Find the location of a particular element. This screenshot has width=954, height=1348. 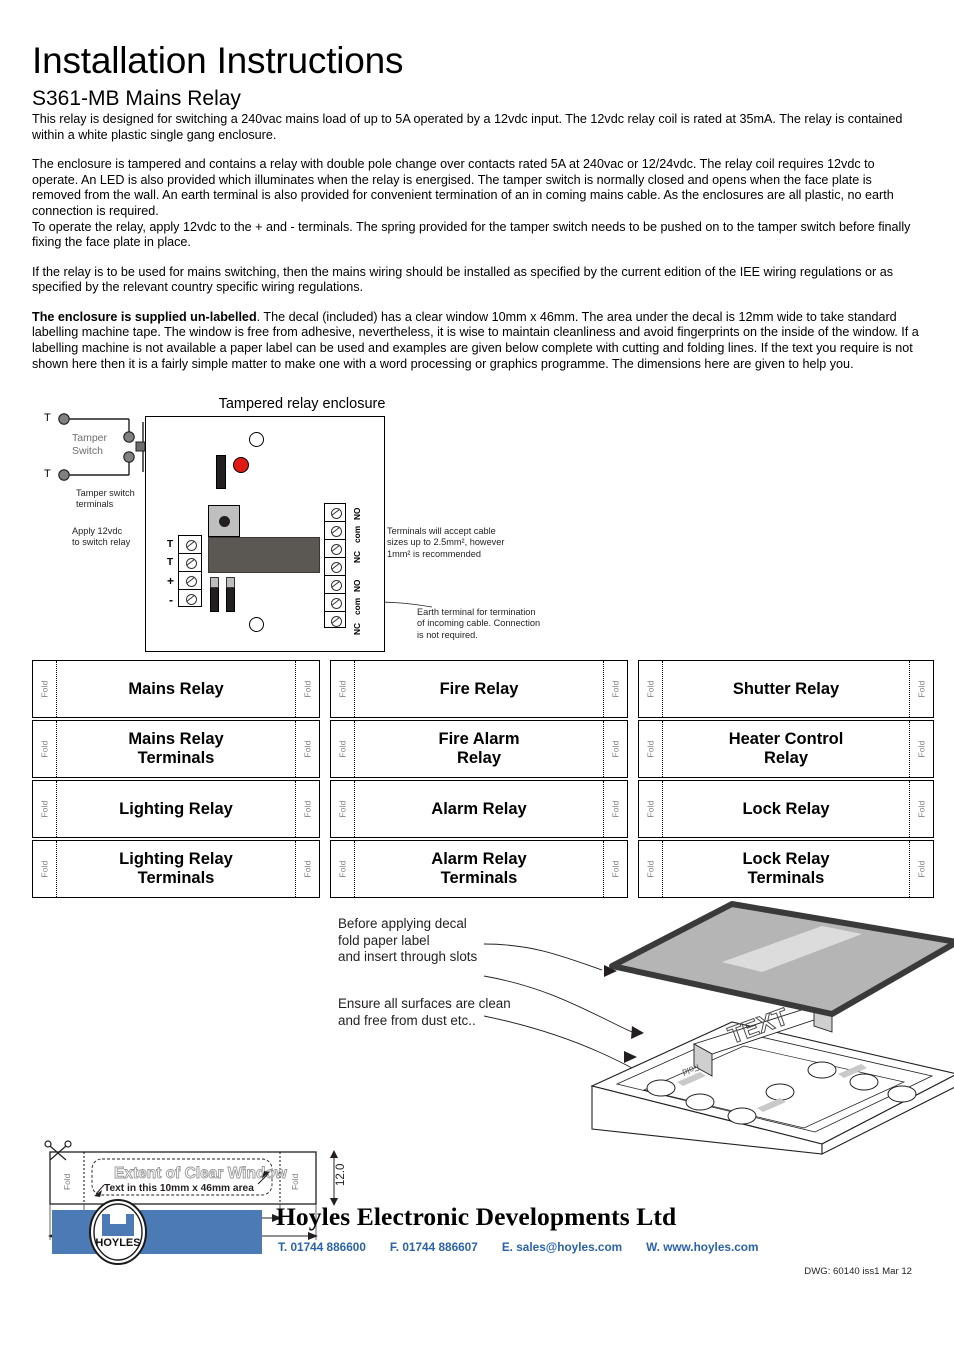

label-card: Fold Fire Relay Fold is located at coordinates (479, 689).